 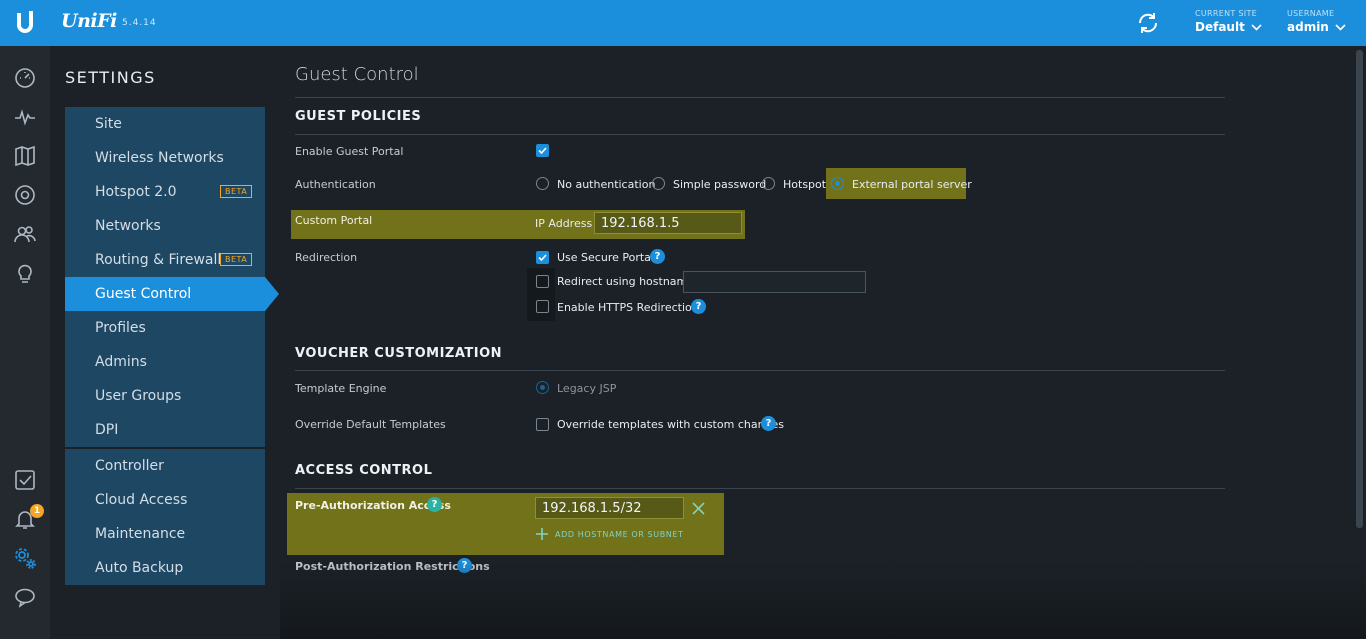 I want to click on devices-icon, so click(x=25, y=195).